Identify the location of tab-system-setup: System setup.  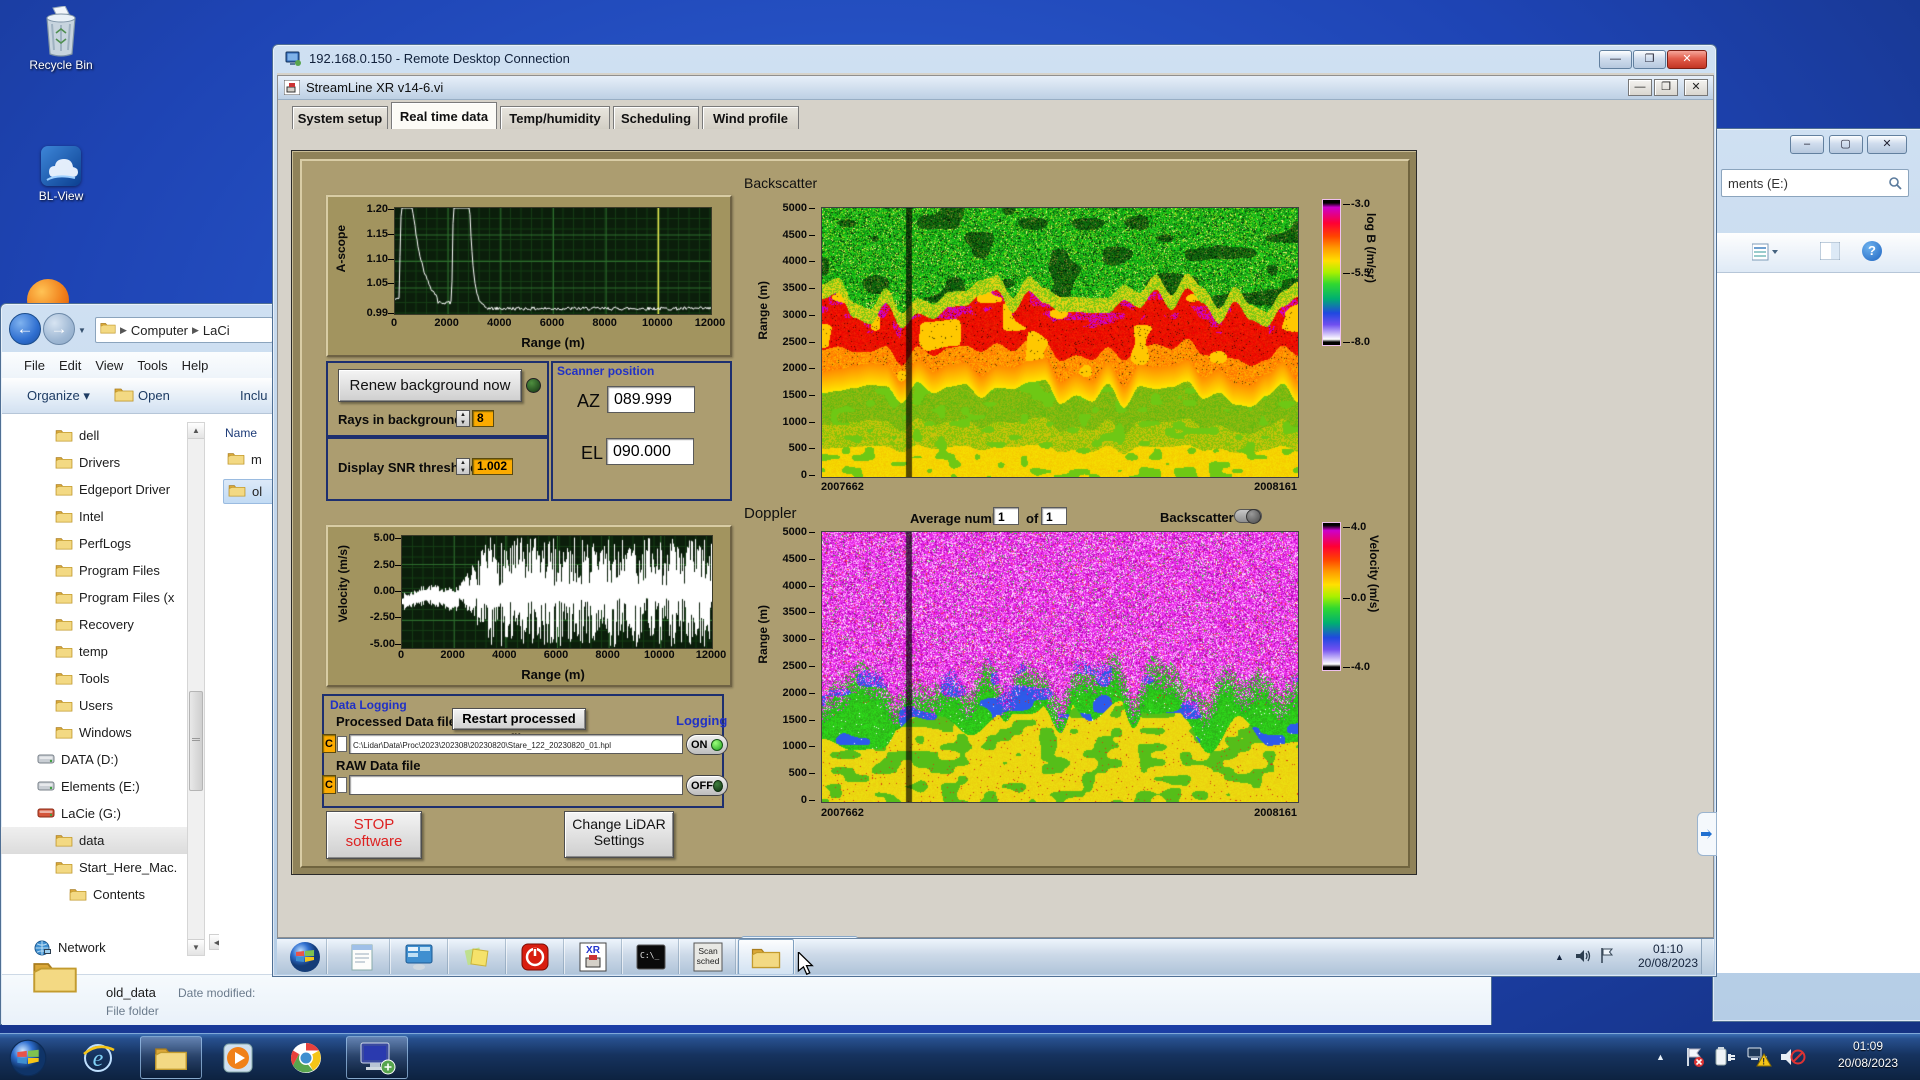
(340, 117).